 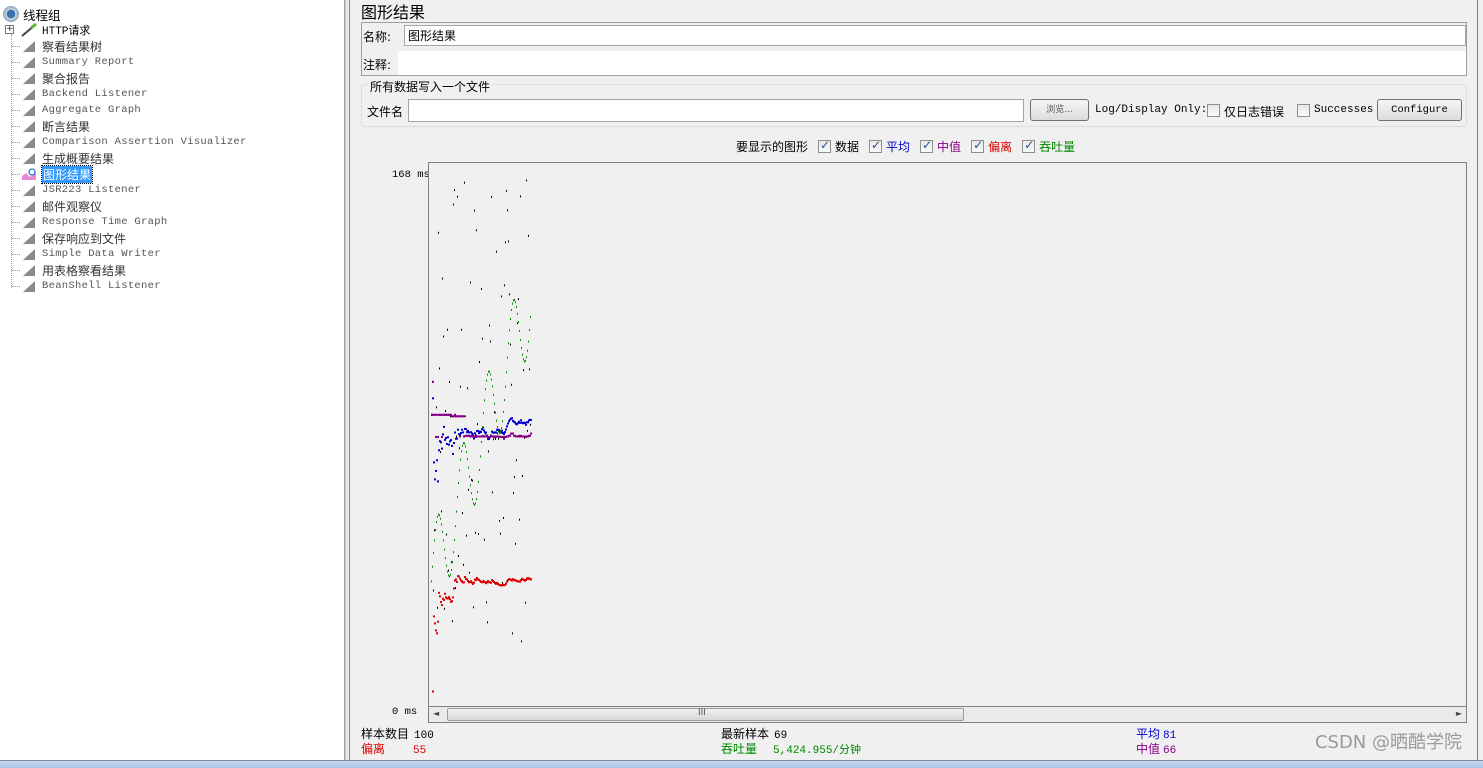 What do you see at coordinates (94, 222) in the screenshot?
I see `tree-node-listener: Response Time Graph` at bounding box center [94, 222].